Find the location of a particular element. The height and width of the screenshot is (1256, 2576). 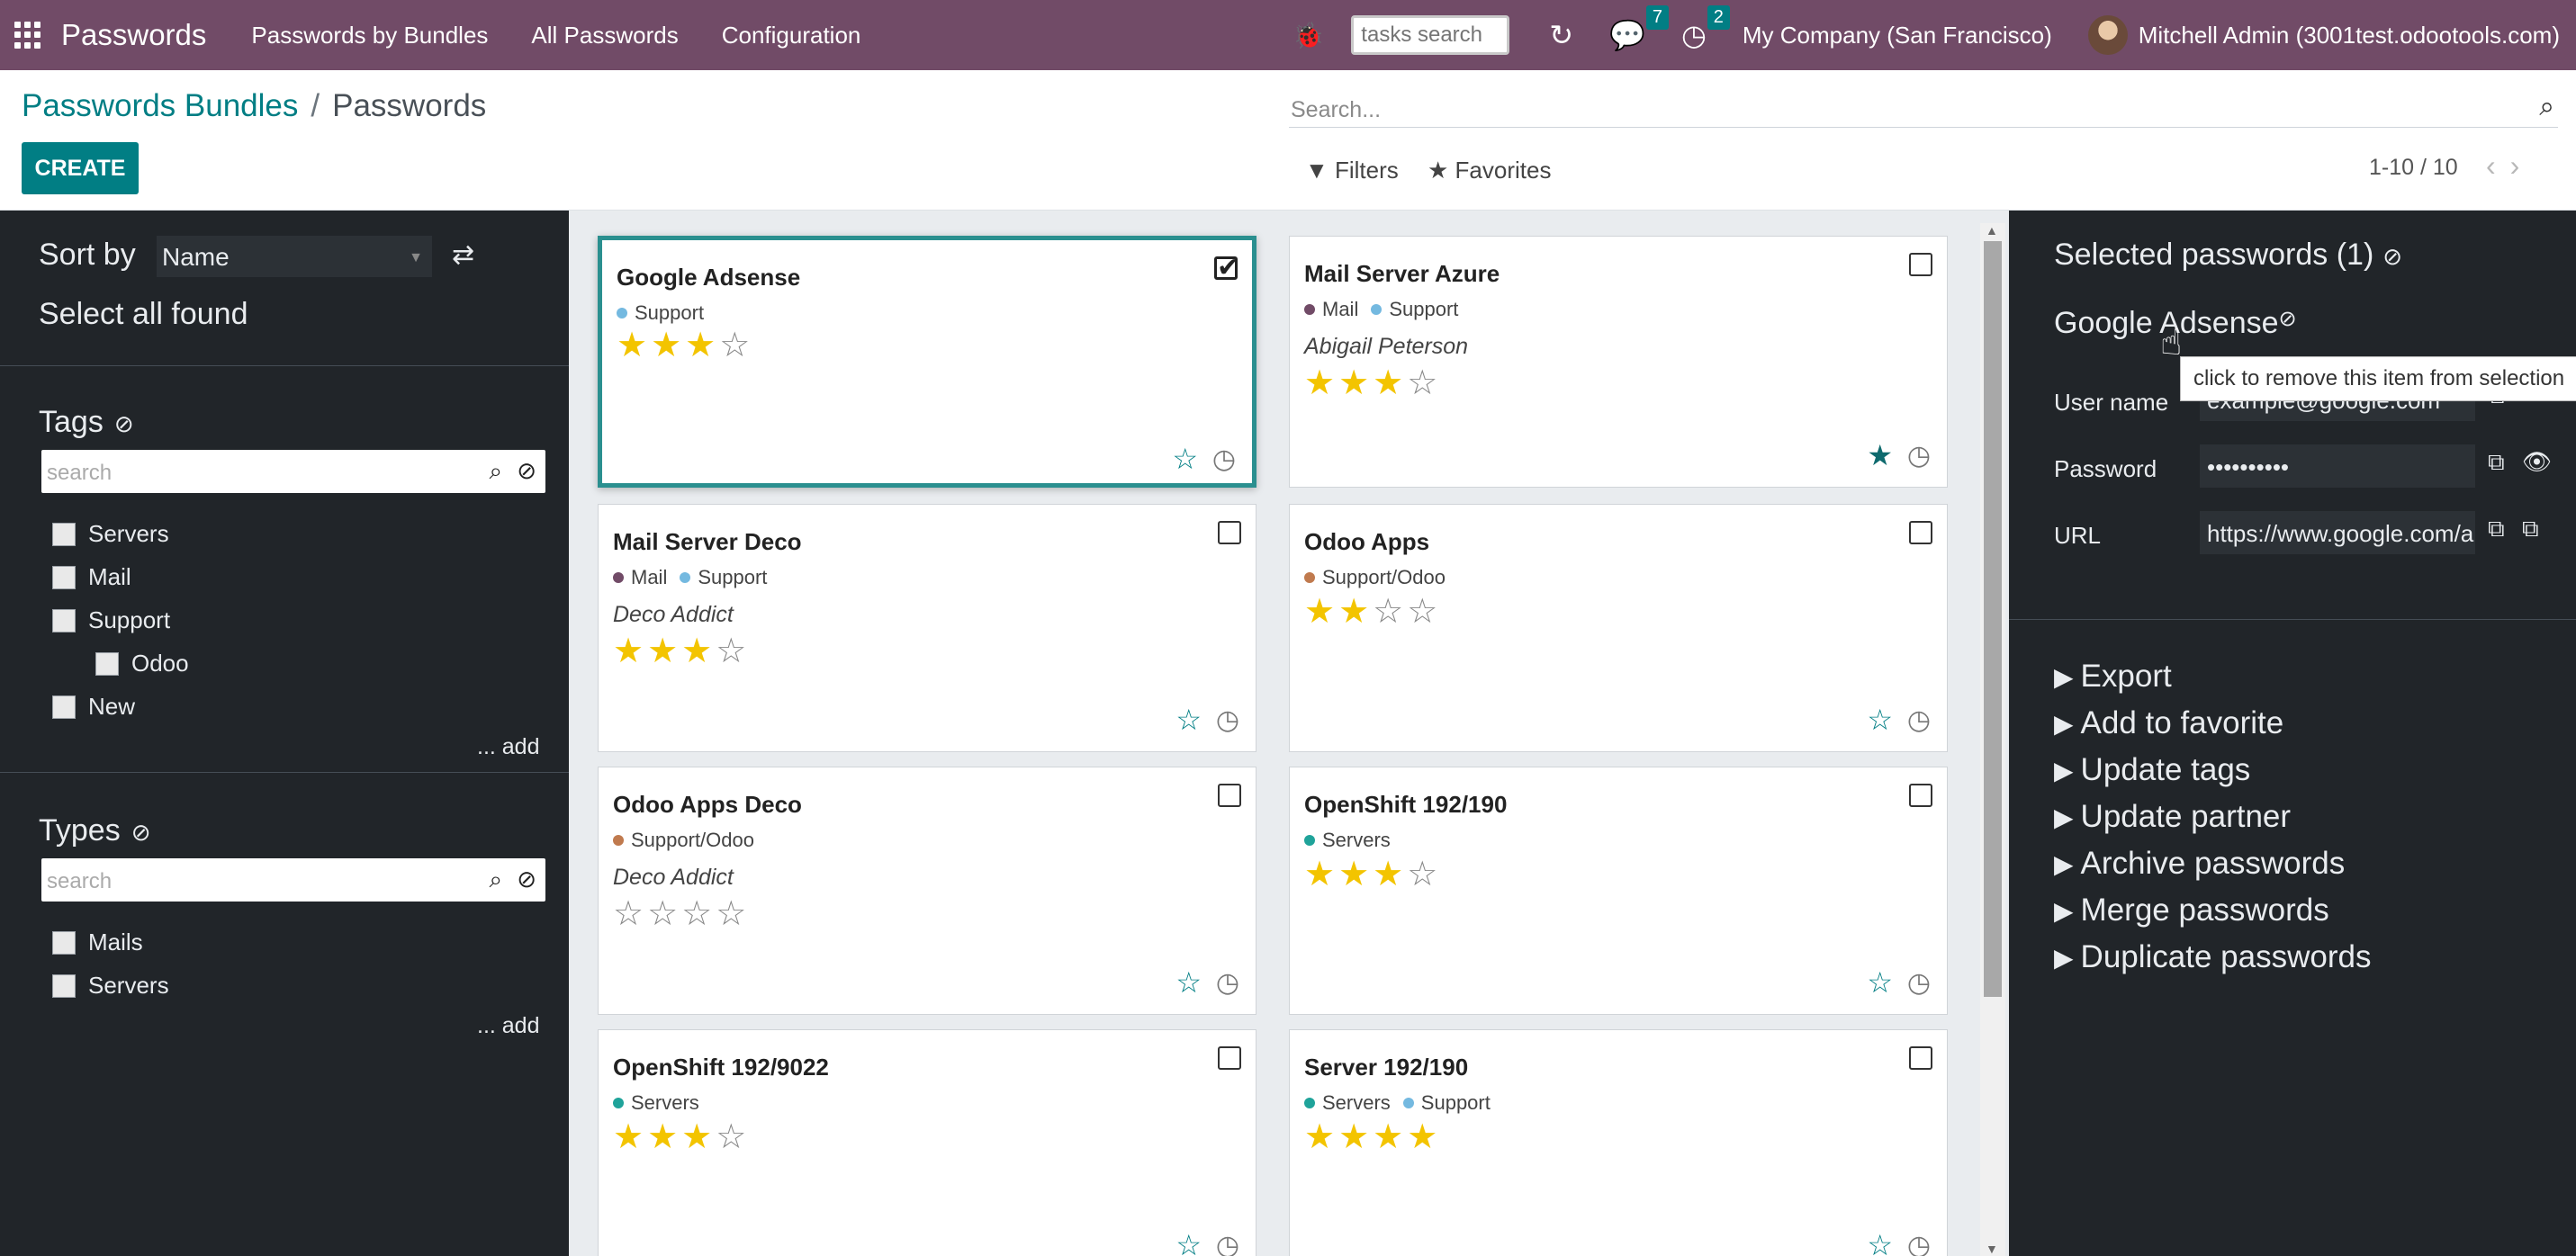

action-archive-passwords: ▶ Archive passwords is located at coordinates (2199, 864).